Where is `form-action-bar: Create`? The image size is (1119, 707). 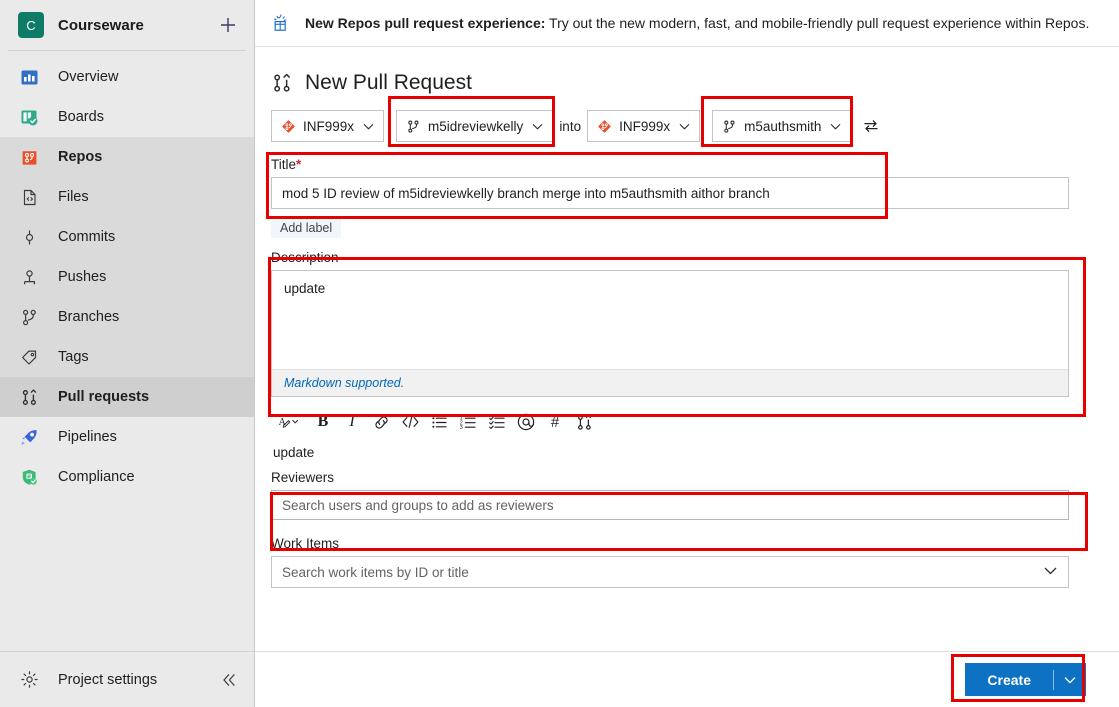
form-action-bar: Create is located at coordinates (687, 679).